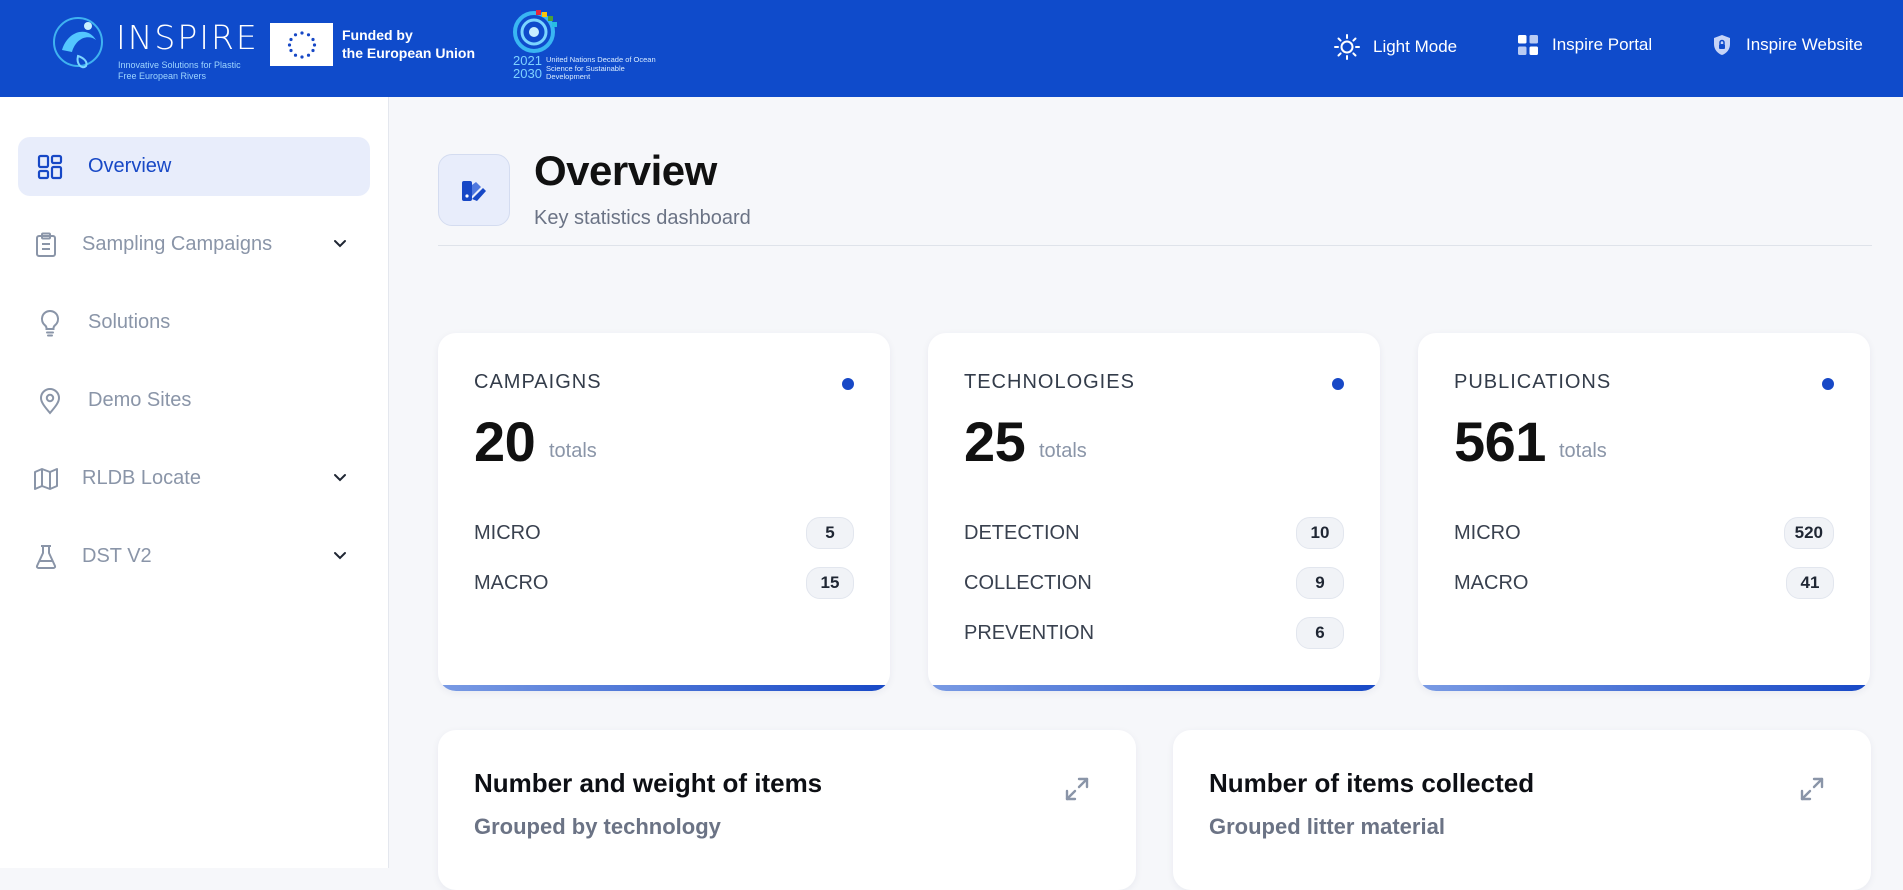 This screenshot has height=890, width=1903. I want to click on count-badge: 9, so click(1320, 583).